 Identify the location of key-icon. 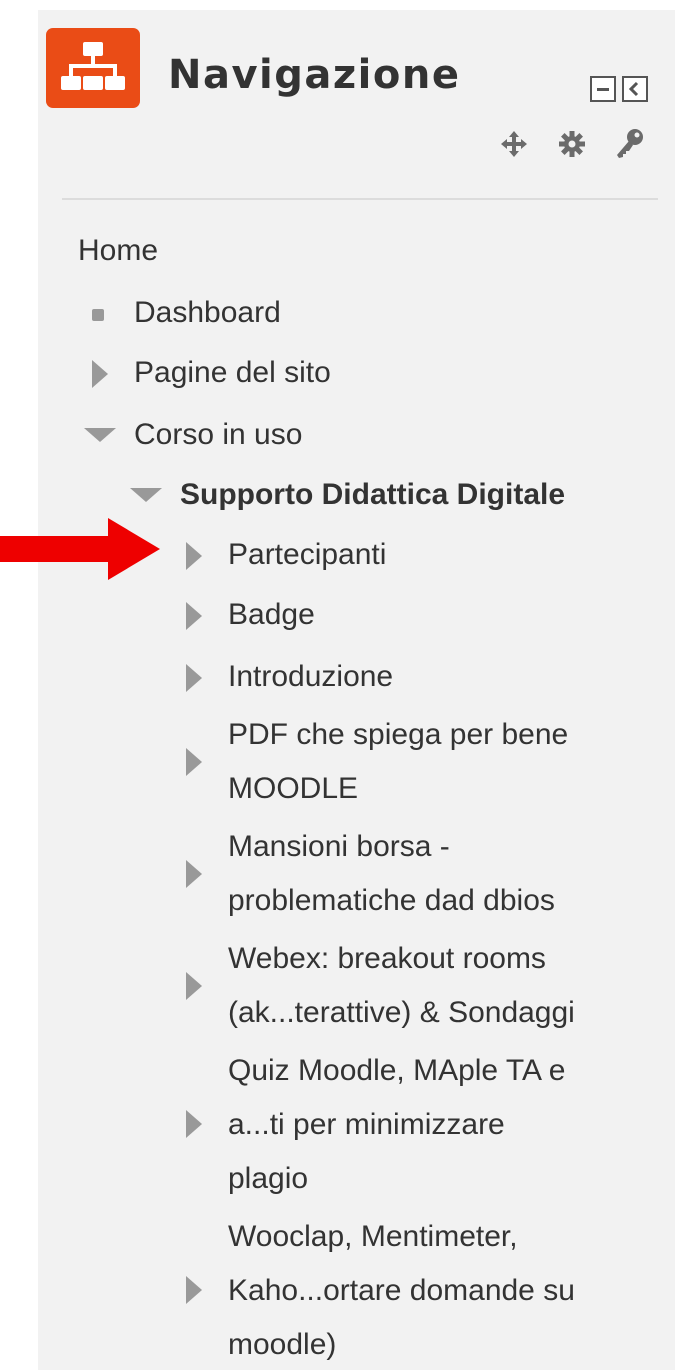
(629, 144).